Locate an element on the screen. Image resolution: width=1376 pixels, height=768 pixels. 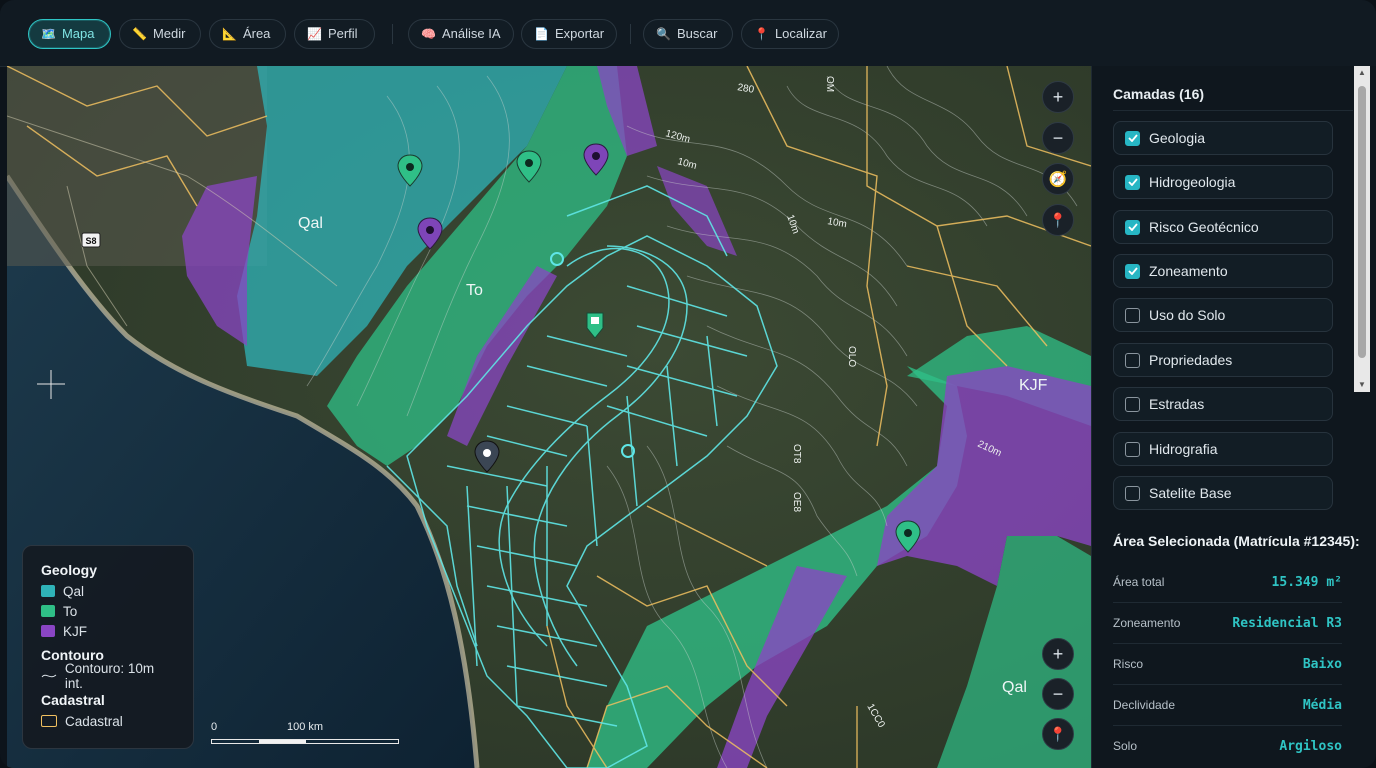
contour-label: OT8 is located at coordinates (796, 454).